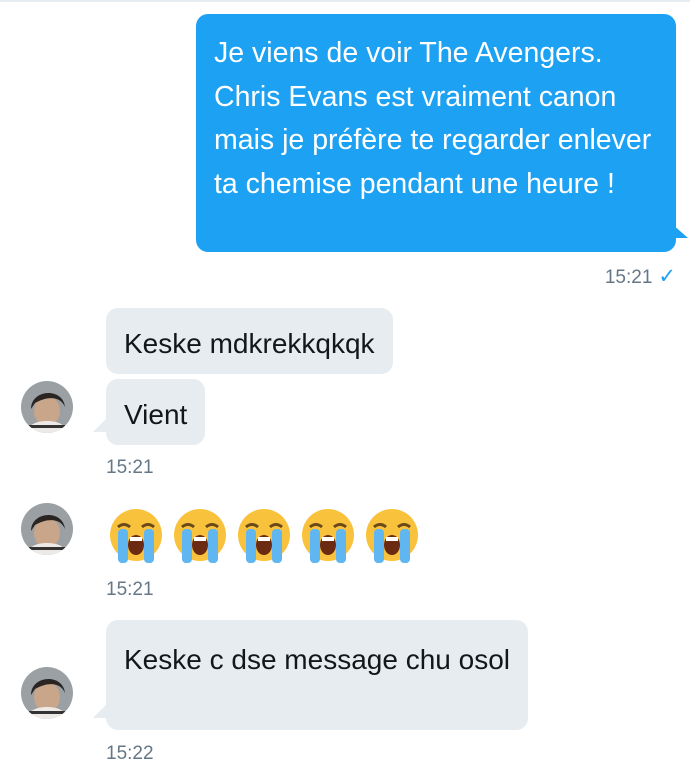 The height and width of the screenshot is (769, 690). I want to click on sent-message-time: 15:21, so click(628, 277).